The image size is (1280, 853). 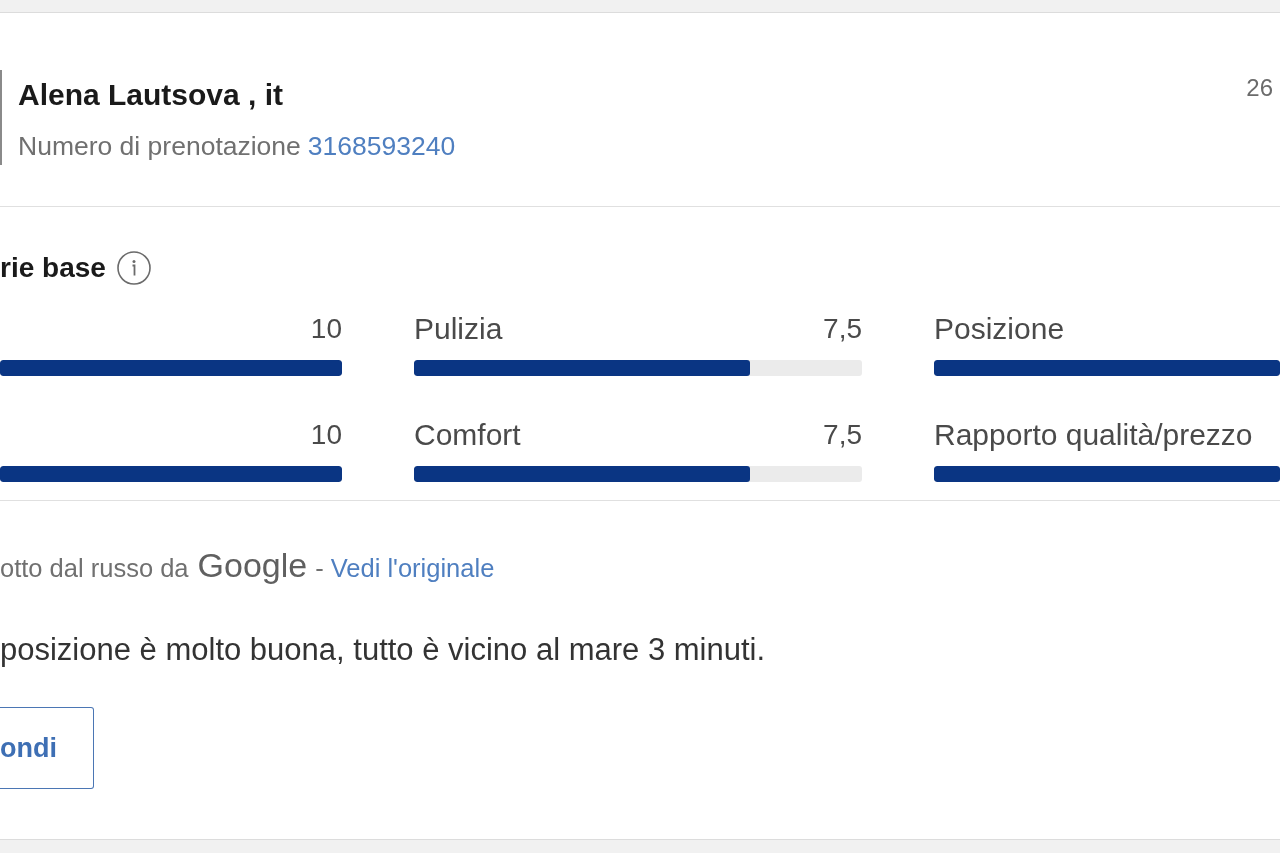 What do you see at coordinates (151, 95) in the screenshot?
I see `guest-name: Alena Lautsova , it` at bounding box center [151, 95].